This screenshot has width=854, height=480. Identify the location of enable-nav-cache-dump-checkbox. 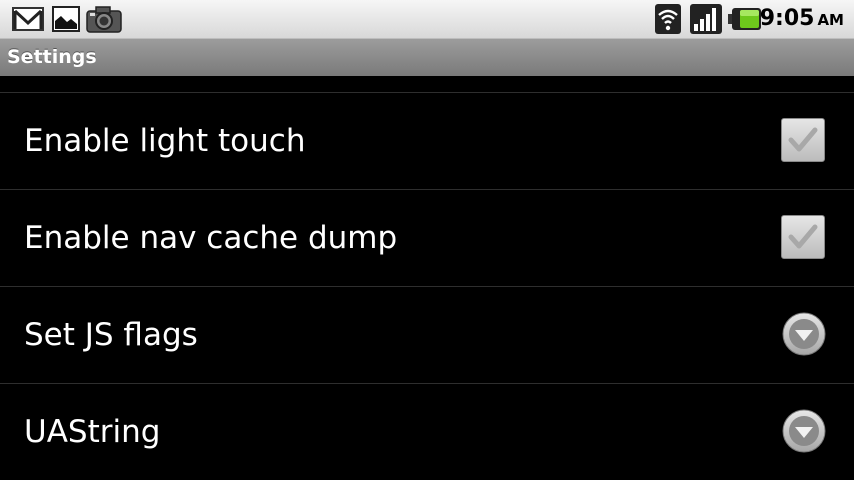
(803, 237).